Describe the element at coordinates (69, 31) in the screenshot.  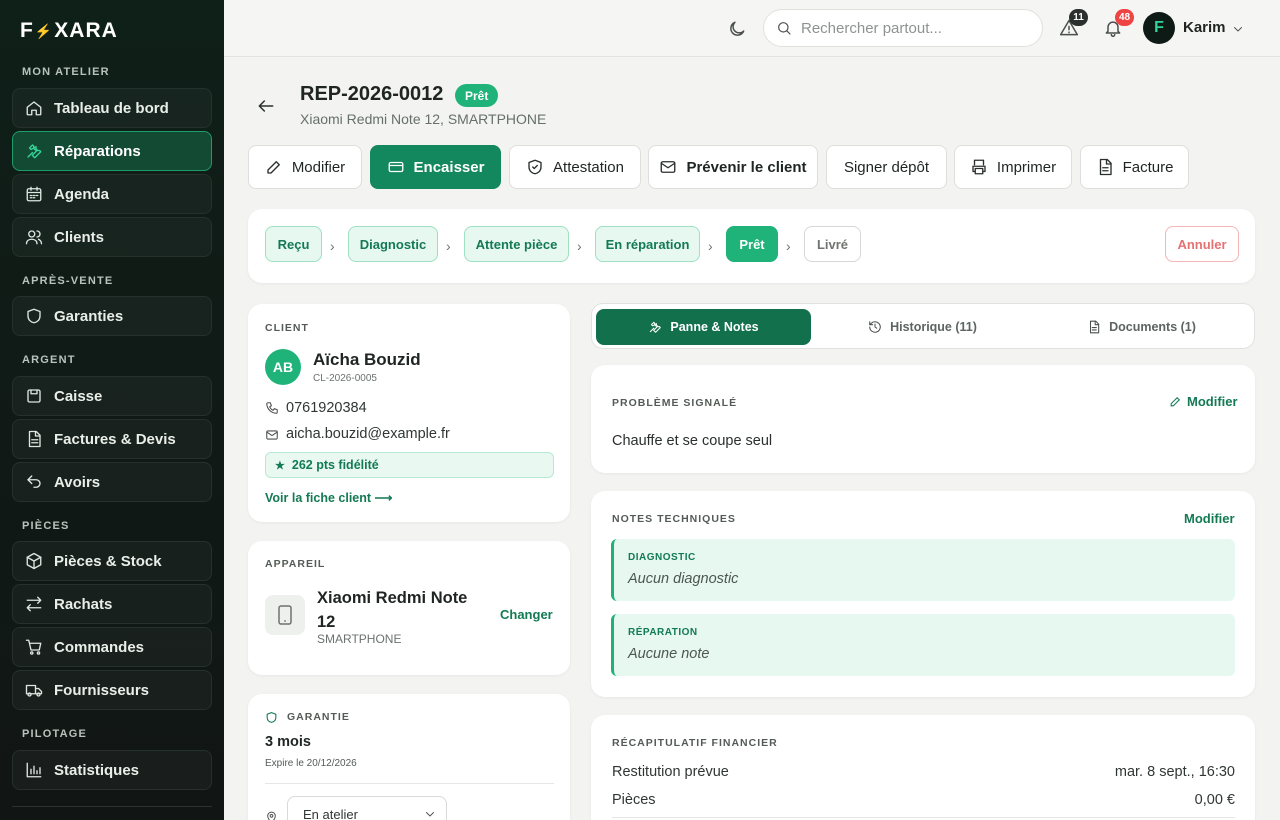
I see `app-logo: F ⚡ XARA` at that location.